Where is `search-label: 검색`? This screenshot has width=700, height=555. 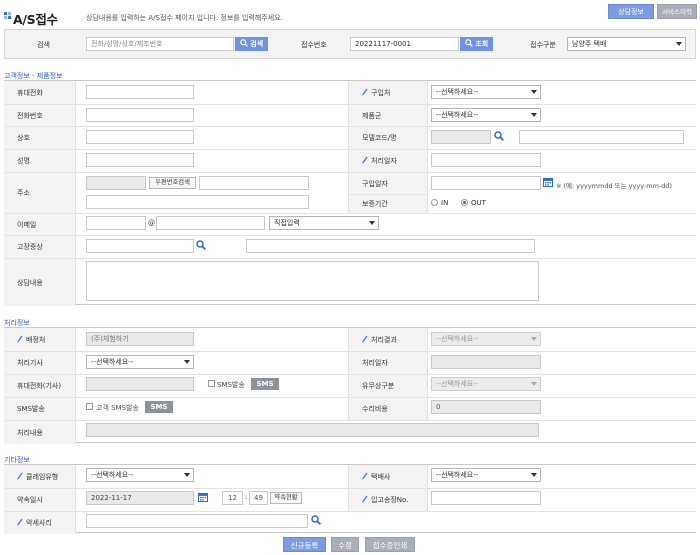 search-label: 검색 is located at coordinates (43, 45).